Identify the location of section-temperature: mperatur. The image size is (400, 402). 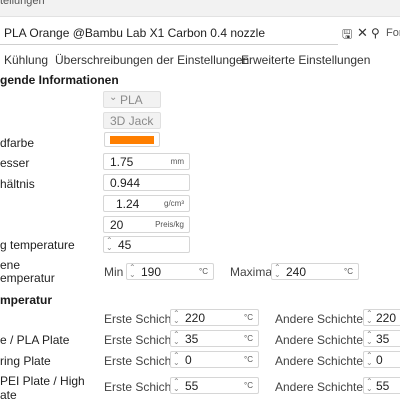
(26, 300).